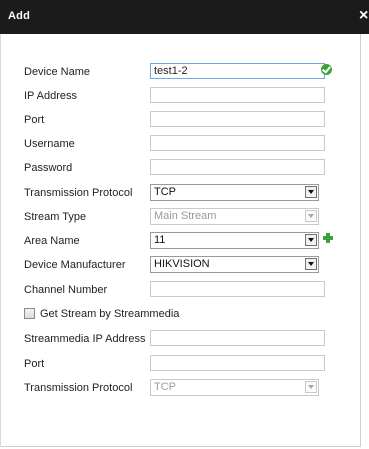 The image size is (369, 449). Describe the element at coordinates (78, 193) in the screenshot. I see `transmission-protocol-label: Transmission Protocol` at that location.